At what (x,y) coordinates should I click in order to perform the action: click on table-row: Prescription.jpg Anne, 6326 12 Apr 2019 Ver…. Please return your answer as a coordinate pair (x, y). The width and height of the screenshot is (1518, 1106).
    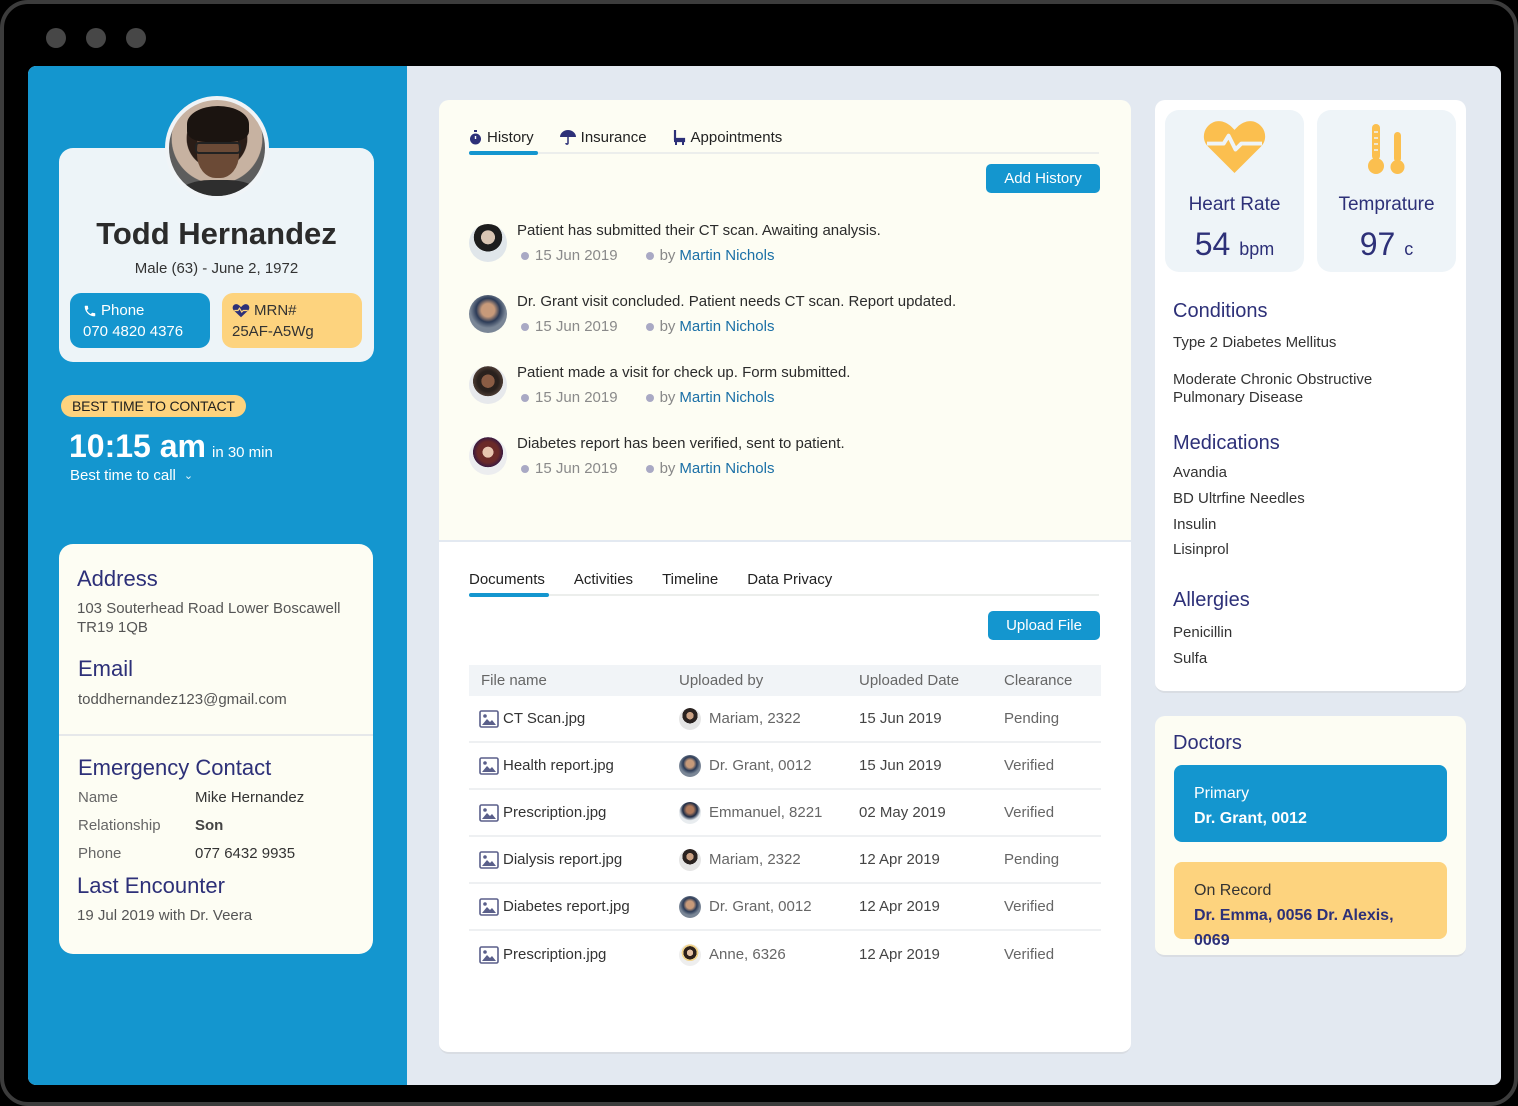
    Looking at the image, I should click on (785, 954).